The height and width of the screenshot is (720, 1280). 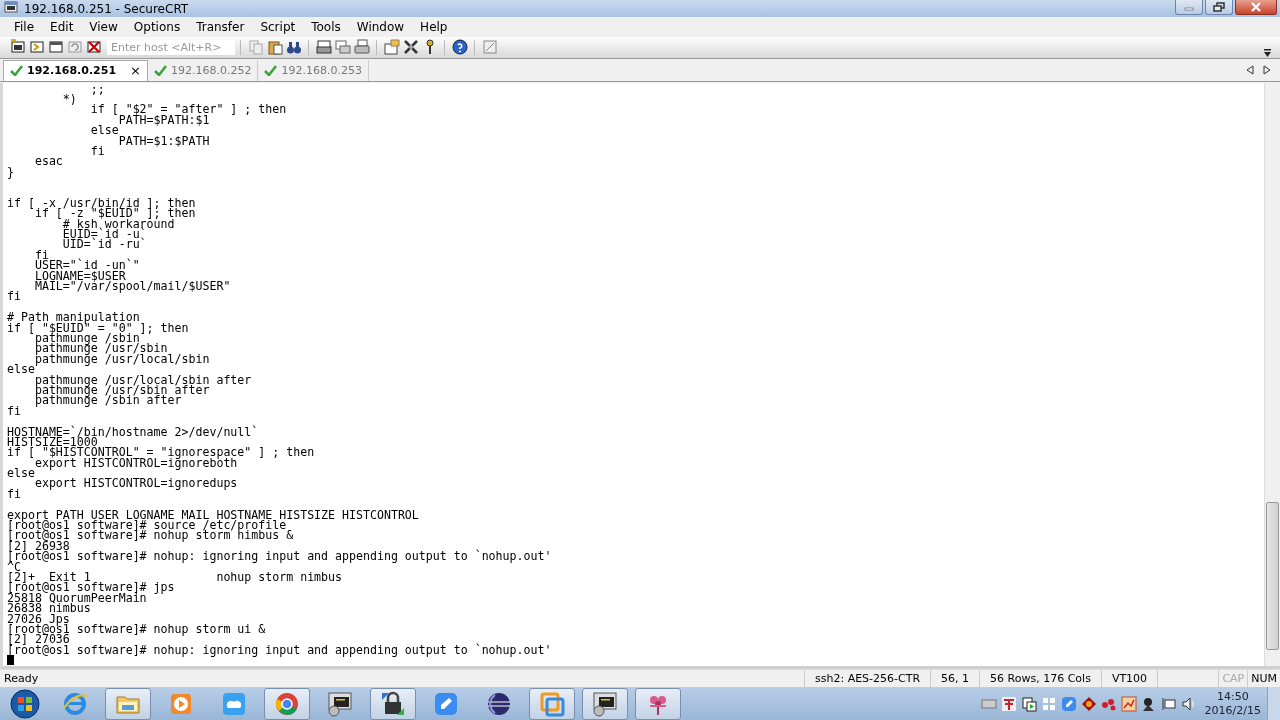 What do you see at coordinates (97, 89) in the screenshot?
I see `terminal-line: ;;` at bounding box center [97, 89].